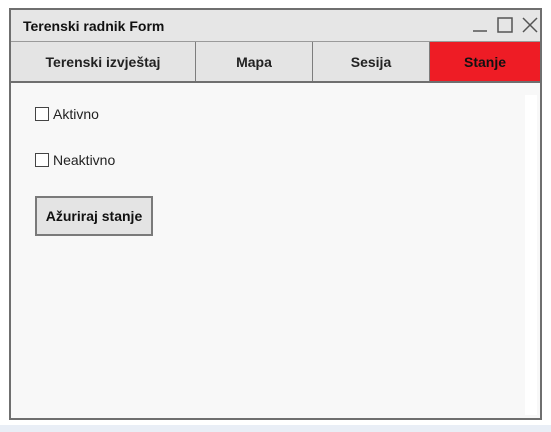  I want to click on tab-sesija: Sesija, so click(371, 61).